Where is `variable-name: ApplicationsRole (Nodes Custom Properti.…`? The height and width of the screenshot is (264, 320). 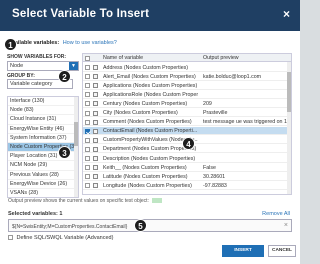 variable-name: ApplicationsRole (Nodes Custom Properti.… is located at coordinates (150, 94).